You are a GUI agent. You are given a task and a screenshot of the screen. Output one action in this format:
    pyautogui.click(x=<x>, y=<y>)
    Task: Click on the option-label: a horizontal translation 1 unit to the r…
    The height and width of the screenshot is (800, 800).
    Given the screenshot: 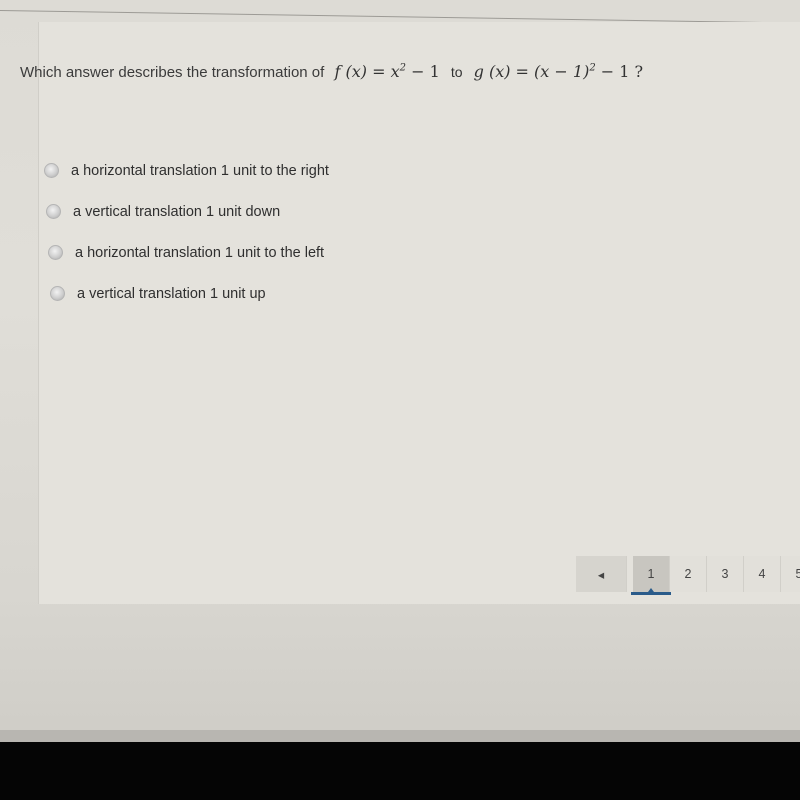 What is the action you would take?
    pyautogui.click(x=200, y=170)
    